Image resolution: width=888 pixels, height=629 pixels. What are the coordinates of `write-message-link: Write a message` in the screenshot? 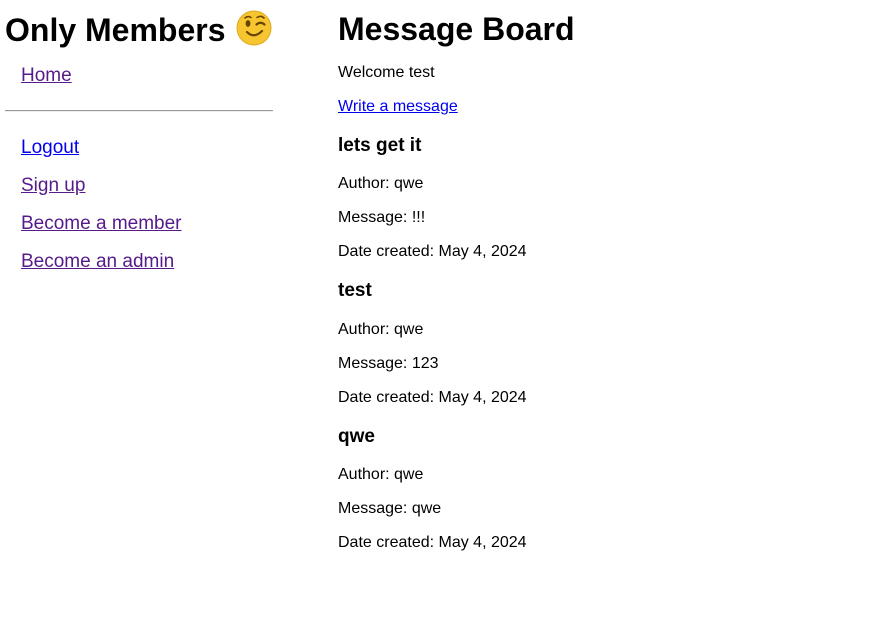 It's located at (398, 106).